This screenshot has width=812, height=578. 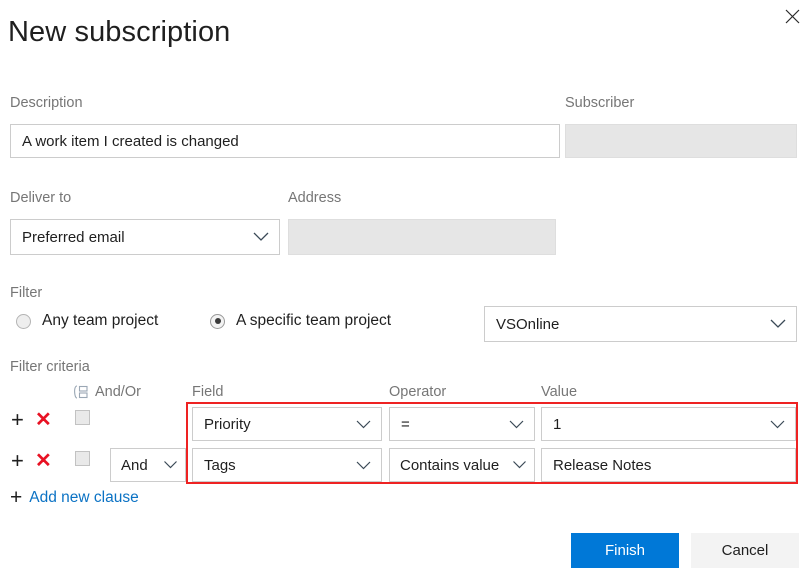 What do you see at coordinates (285, 141) in the screenshot?
I see `description-input: A work item I created is changed` at bounding box center [285, 141].